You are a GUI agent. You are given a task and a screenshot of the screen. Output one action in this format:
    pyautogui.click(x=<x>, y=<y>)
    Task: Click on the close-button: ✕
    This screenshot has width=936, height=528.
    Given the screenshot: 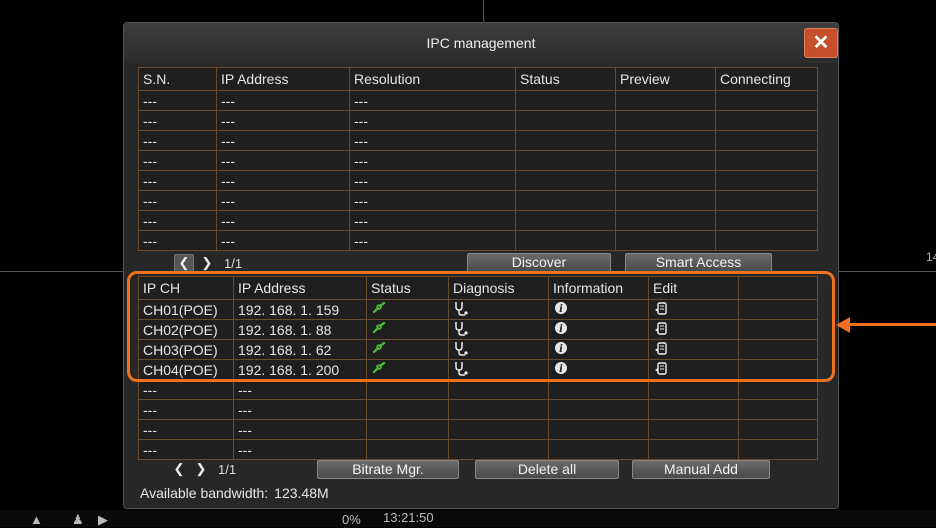 What is the action you would take?
    pyautogui.click(x=821, y=43)
    